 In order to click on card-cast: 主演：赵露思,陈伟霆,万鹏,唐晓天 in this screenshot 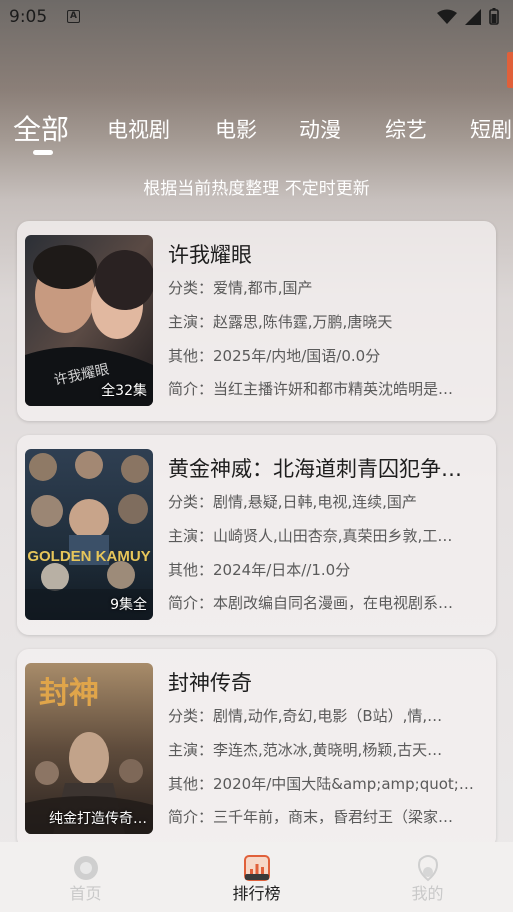, I will do `click(328, 321)`.